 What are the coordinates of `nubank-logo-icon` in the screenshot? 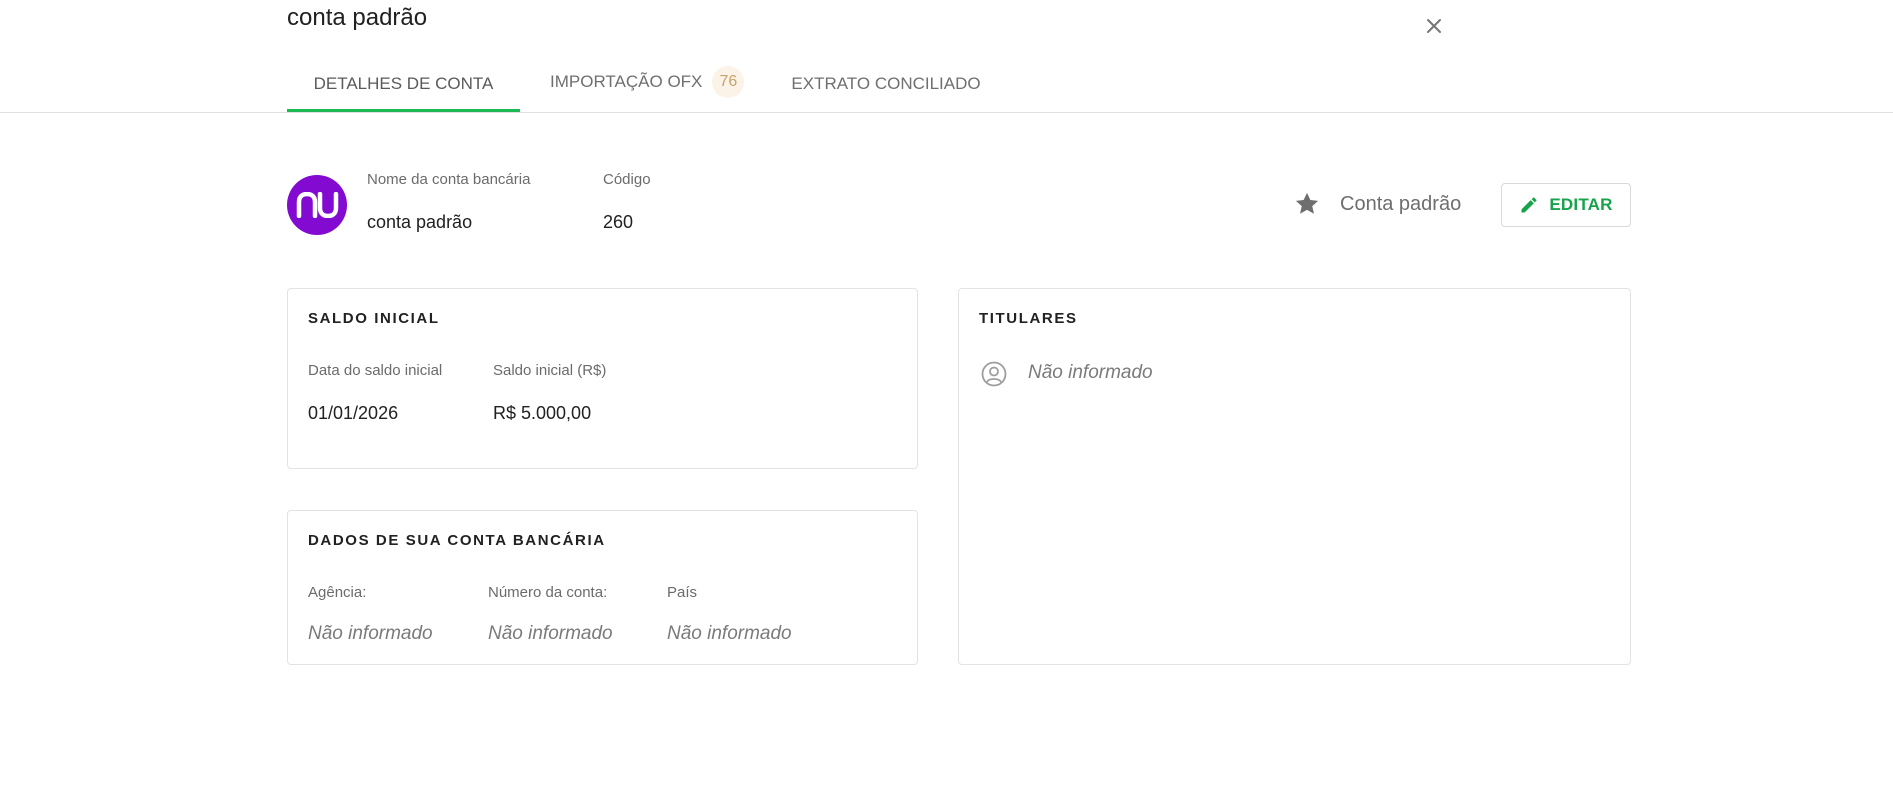 It's located at (317, 205).